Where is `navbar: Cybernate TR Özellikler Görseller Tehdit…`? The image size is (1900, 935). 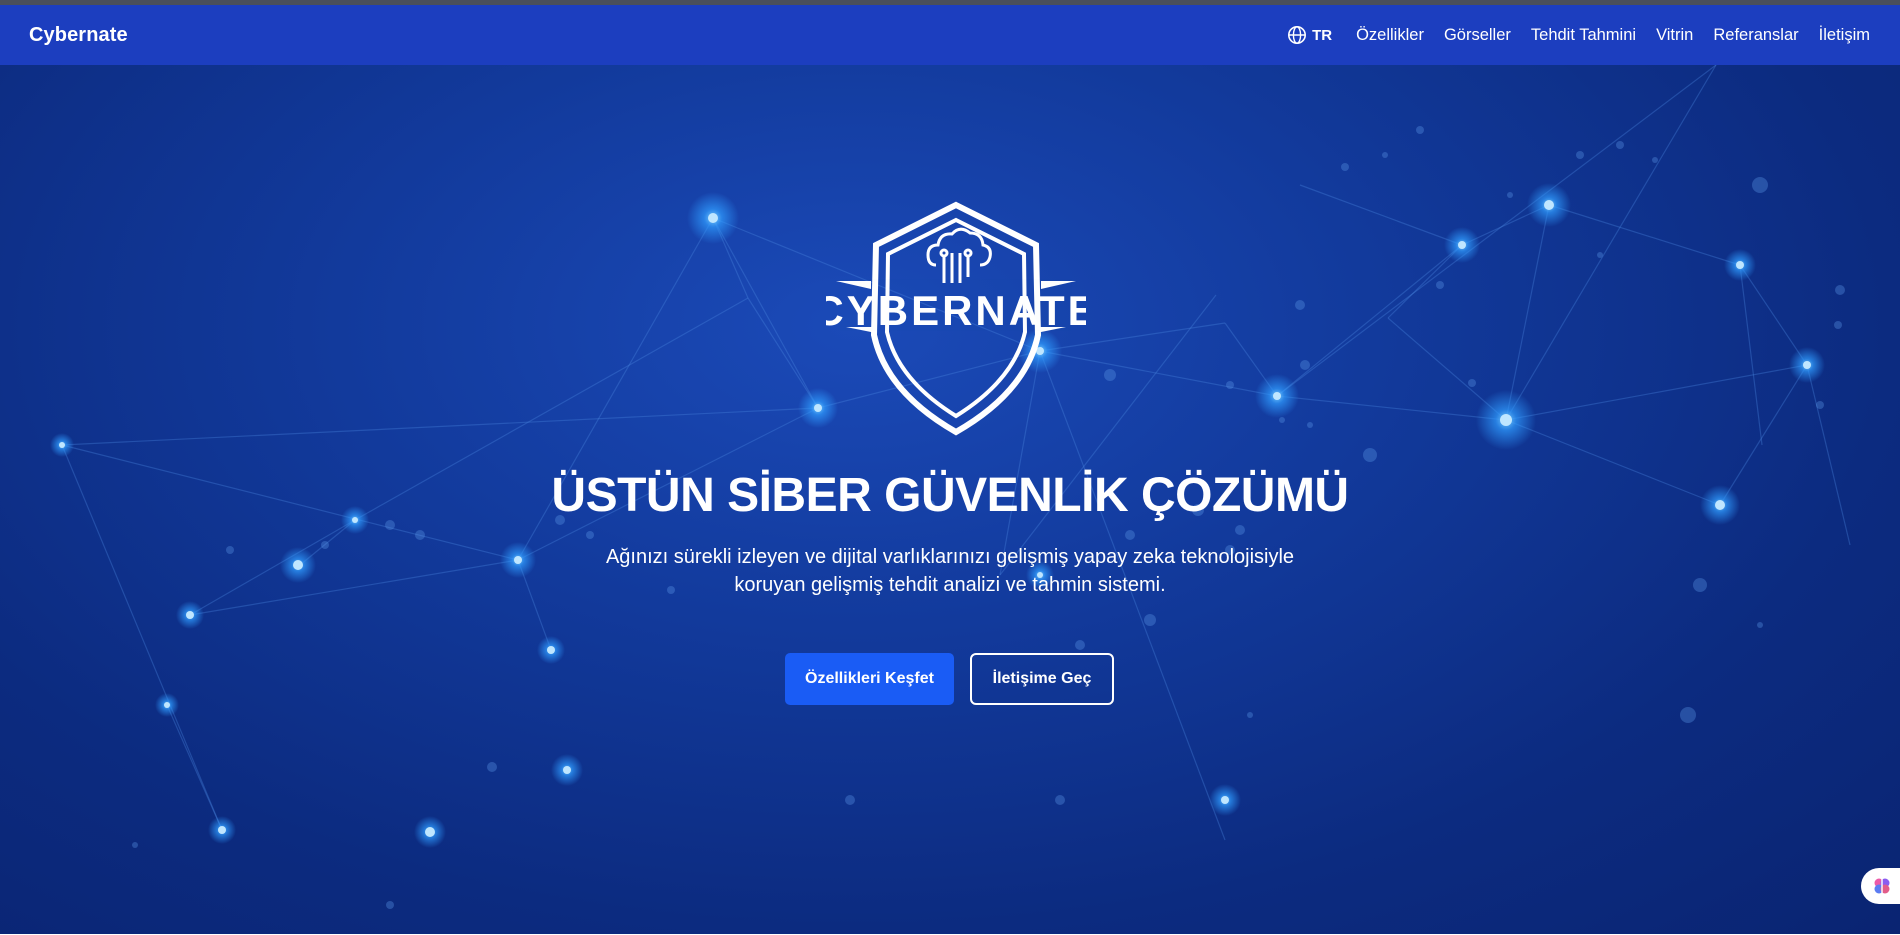
navbar: Cybernate TR Özellikler Görseller Tehdit… is located at coordinates (950, 35).